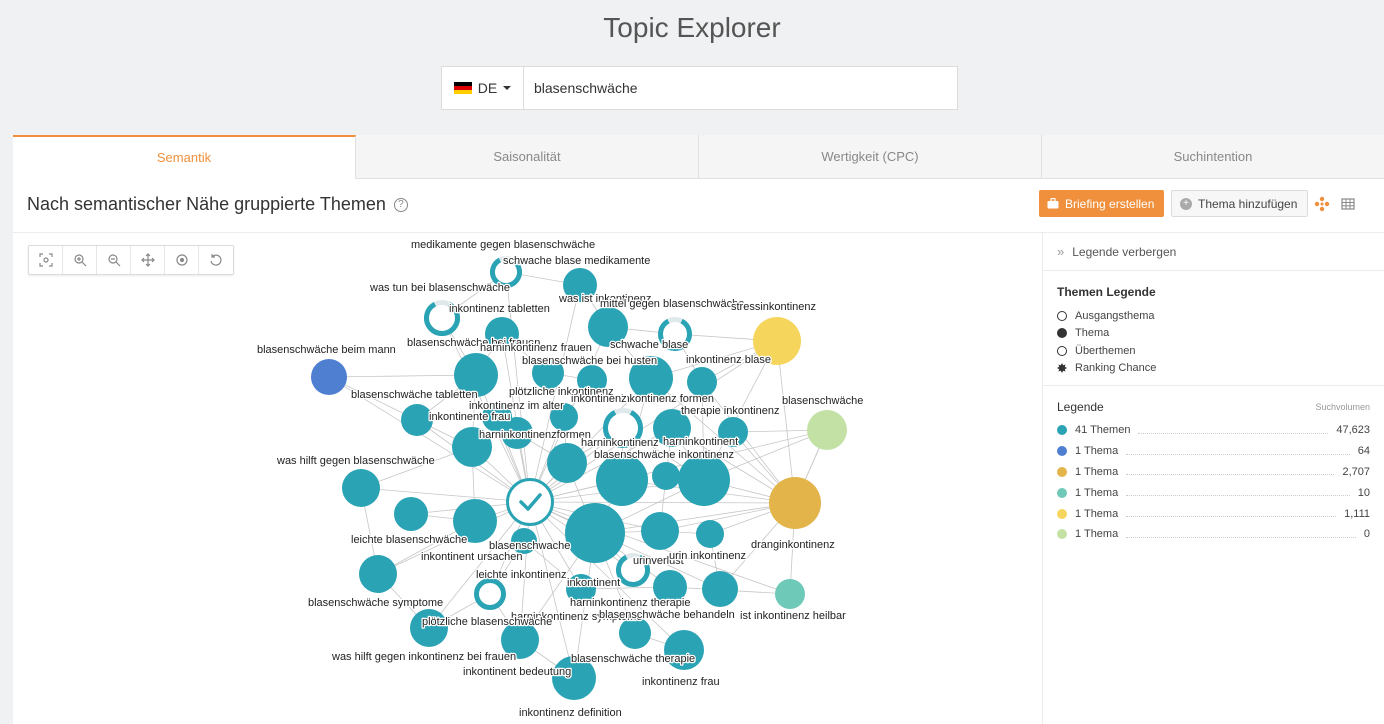 The width and height of the screenshot is (1384, 724). What do you see at coordinates (1213, 534) in the screenshot?
I see `legend-row: 1 Thema 0` at bounding box center [1213, 534].